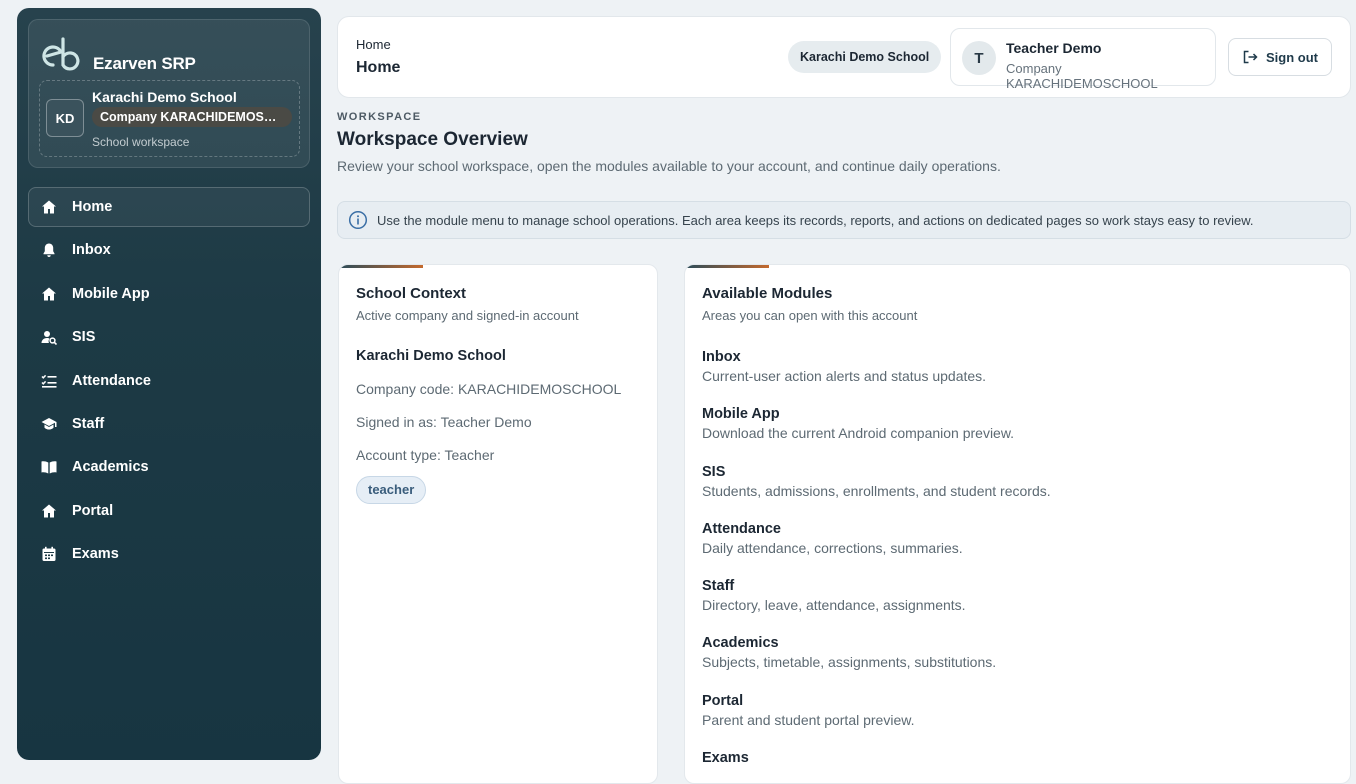 Image resolution: width=1356 pixels, height=784 pixels. I want to click on module-name: Academics, so click(740, 643).